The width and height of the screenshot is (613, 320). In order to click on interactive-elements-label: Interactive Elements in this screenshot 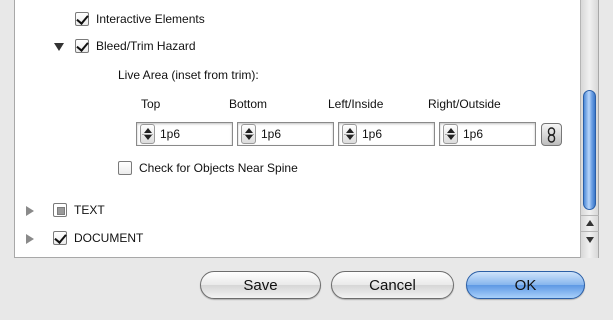, I will do `click(150, 19)`.